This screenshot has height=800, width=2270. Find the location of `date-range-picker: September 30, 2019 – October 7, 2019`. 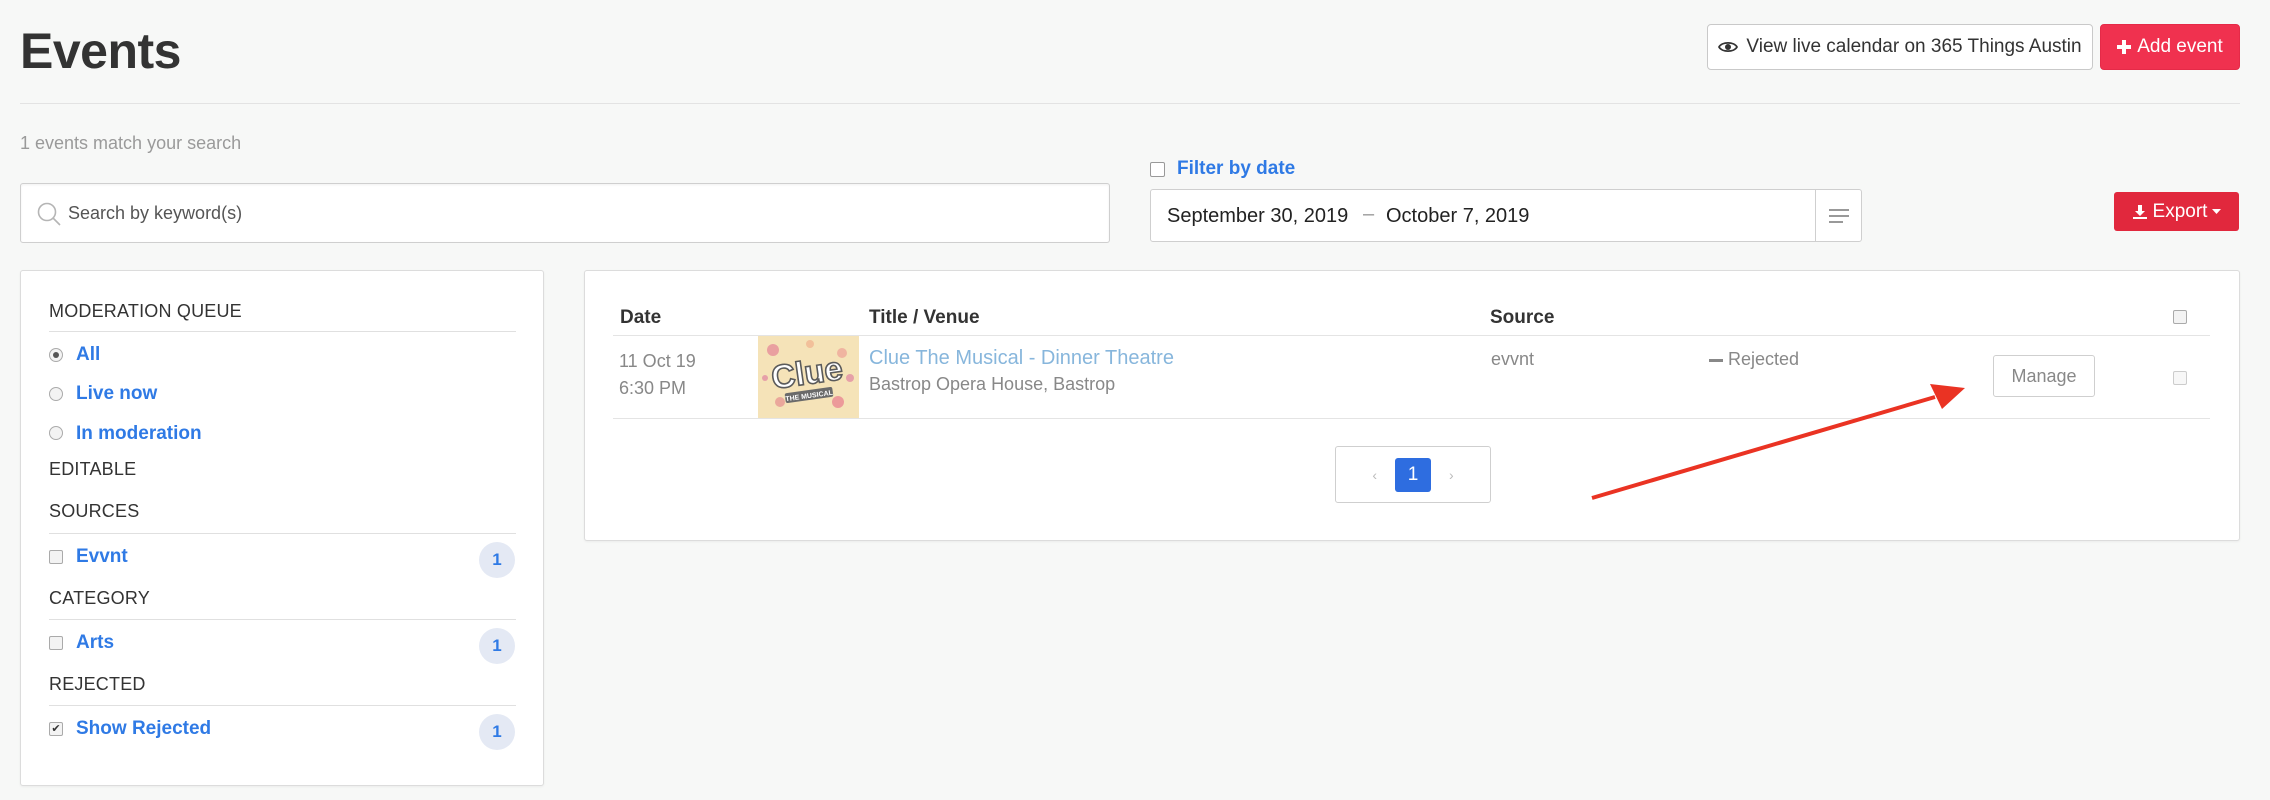

date-range-picker: September 30, 2019 – October 7, 2019 is located at coordinates (1506, 215).